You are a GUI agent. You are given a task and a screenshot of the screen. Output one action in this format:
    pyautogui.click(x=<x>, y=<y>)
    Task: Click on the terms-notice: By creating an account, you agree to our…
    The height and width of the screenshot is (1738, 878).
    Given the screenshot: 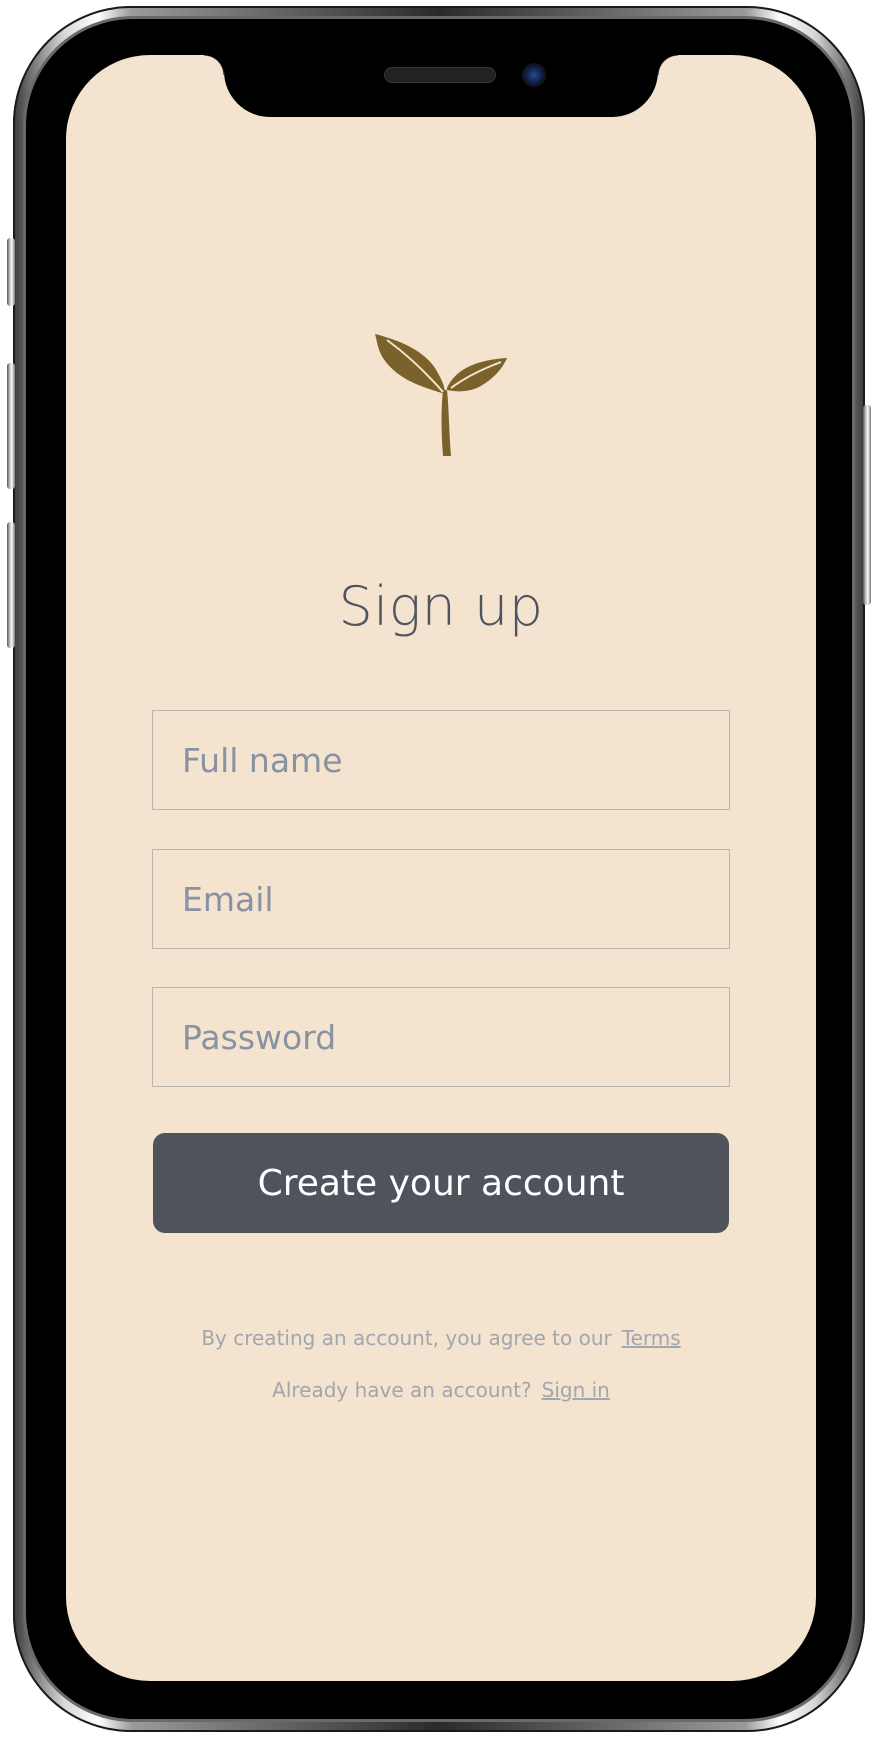 What is the action you would take?
    pyautogui.click(x=441, y=1338)
    